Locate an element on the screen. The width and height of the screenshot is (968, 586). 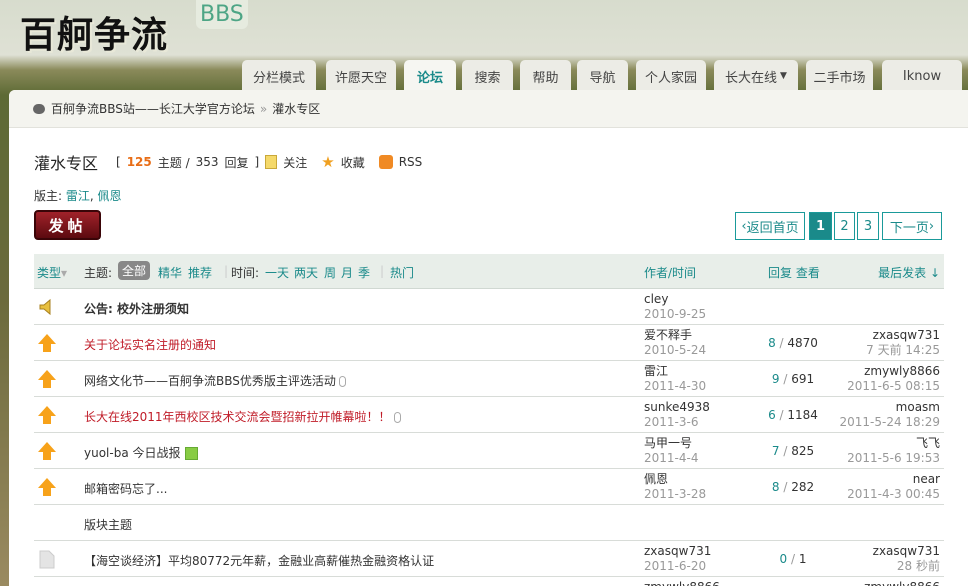
new-post-button: 发帖 is located at coordinates (67, 225).